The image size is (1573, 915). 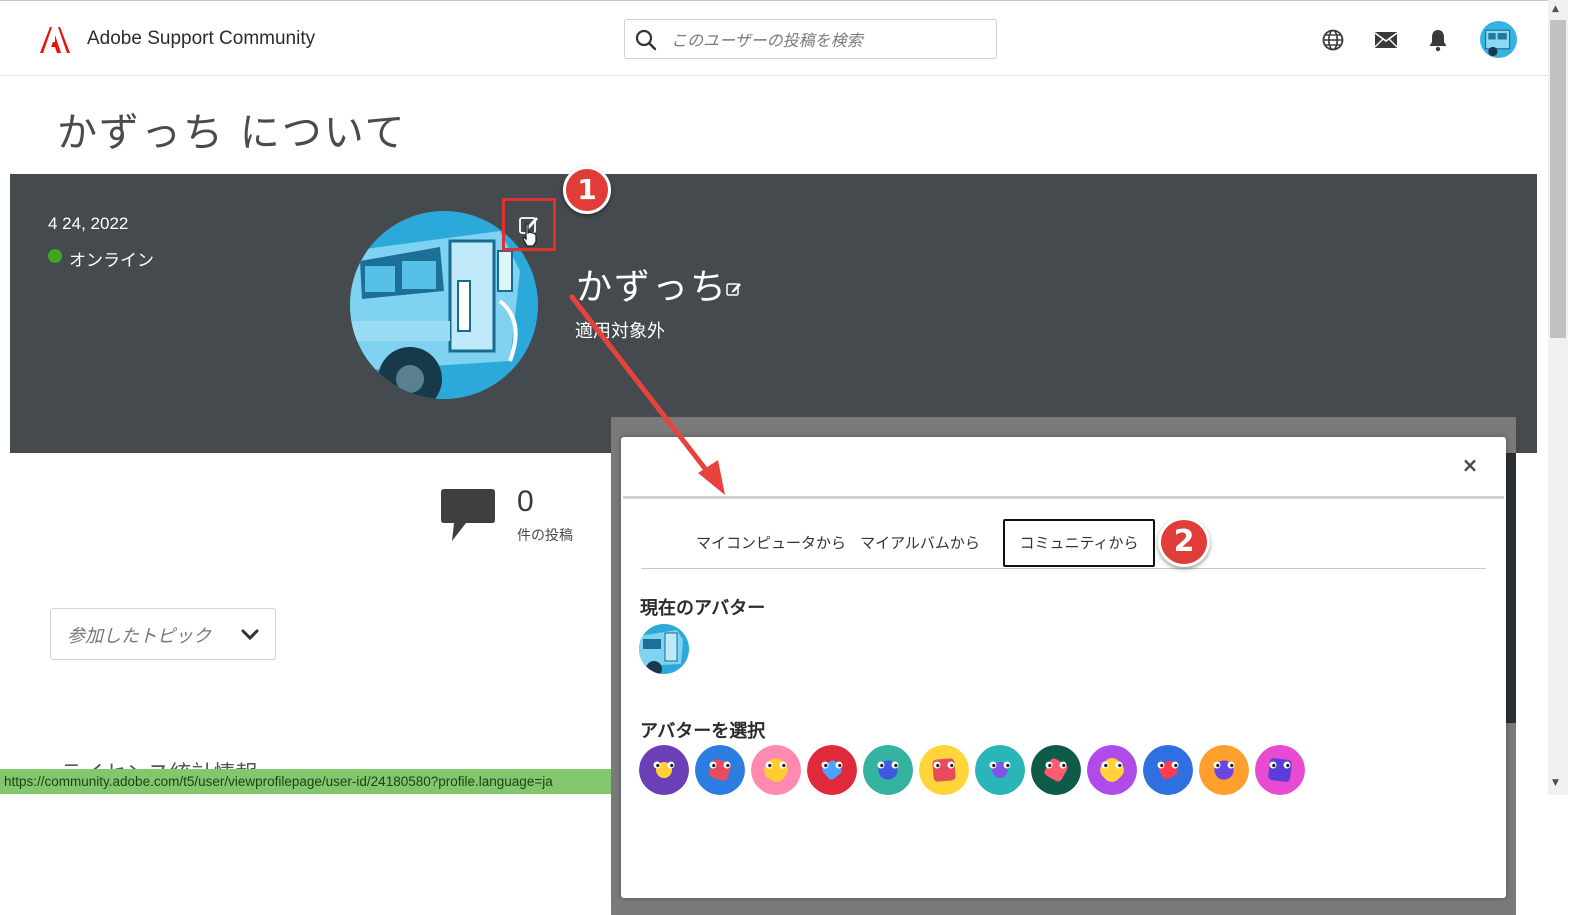 I want to click on pen-nib-avatar-icon, so click(x=1056, y=770).